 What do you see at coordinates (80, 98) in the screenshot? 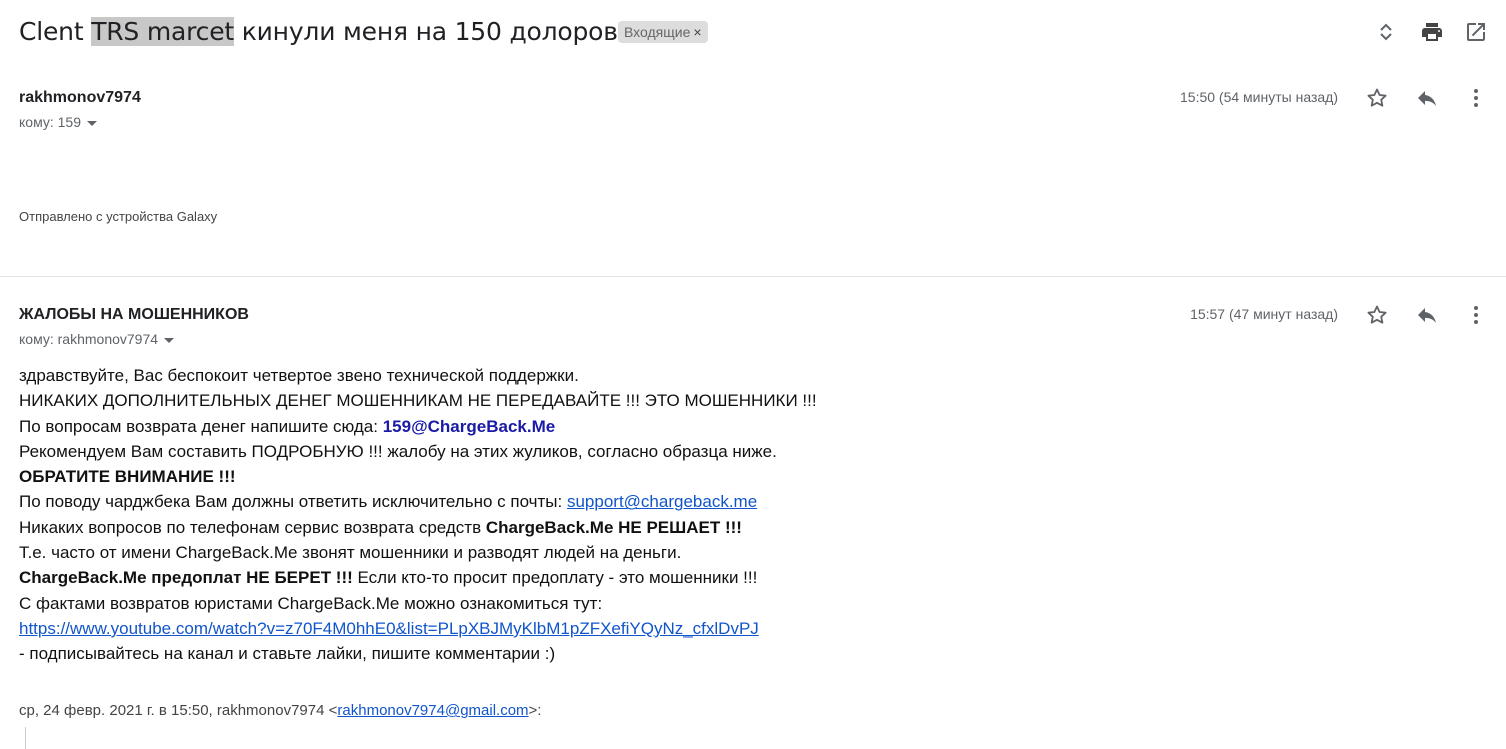
I see `message-sender: rakhmonov7974` at bounding box center [80, 98].